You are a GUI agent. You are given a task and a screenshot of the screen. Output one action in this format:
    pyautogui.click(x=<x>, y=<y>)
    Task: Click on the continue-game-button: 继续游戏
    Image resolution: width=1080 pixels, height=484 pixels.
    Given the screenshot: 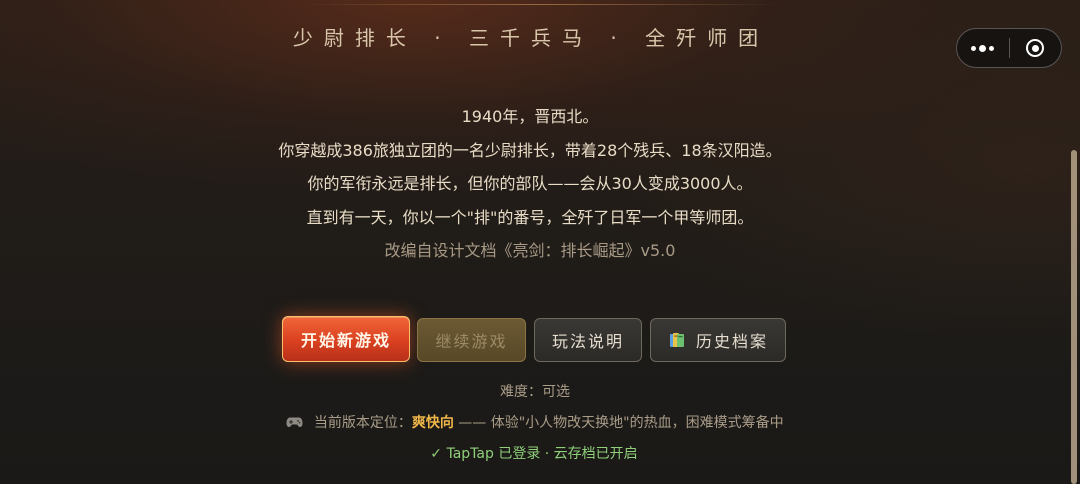 What is the action you would take?
    pyautogui.click(x=471, y=340)
    